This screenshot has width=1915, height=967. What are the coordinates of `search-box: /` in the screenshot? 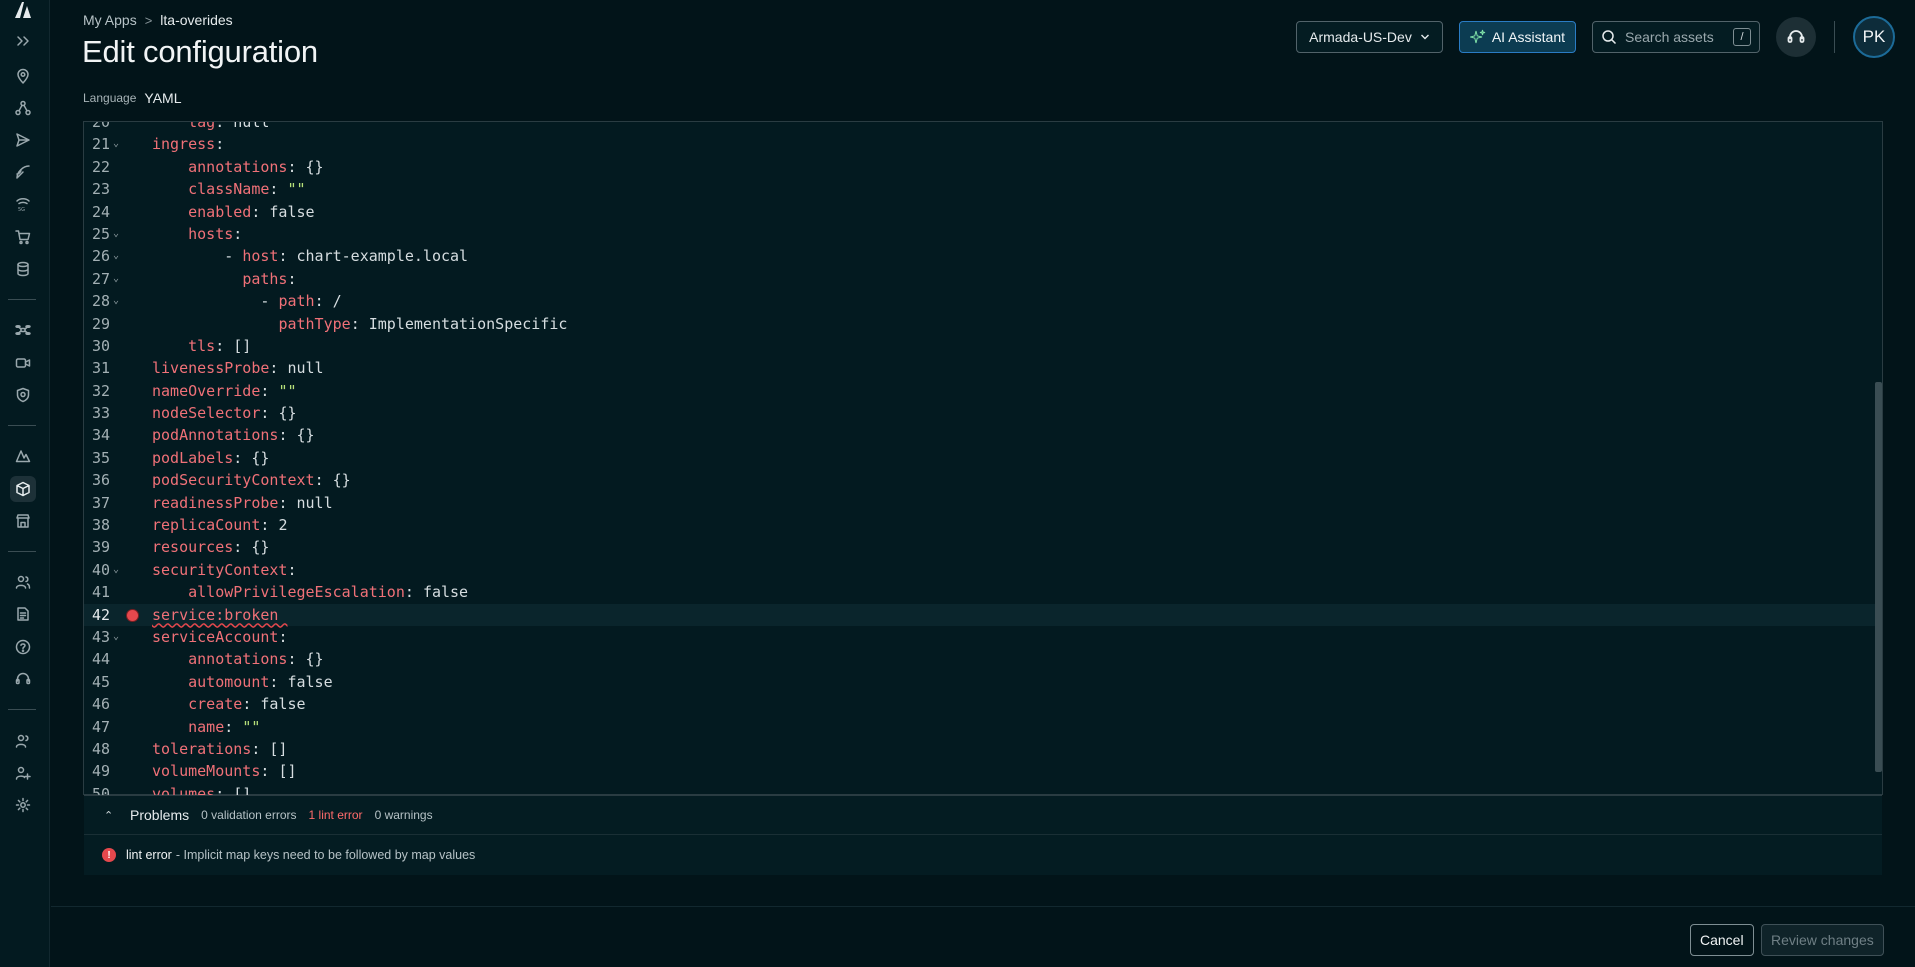 It's located at (1676, 37).